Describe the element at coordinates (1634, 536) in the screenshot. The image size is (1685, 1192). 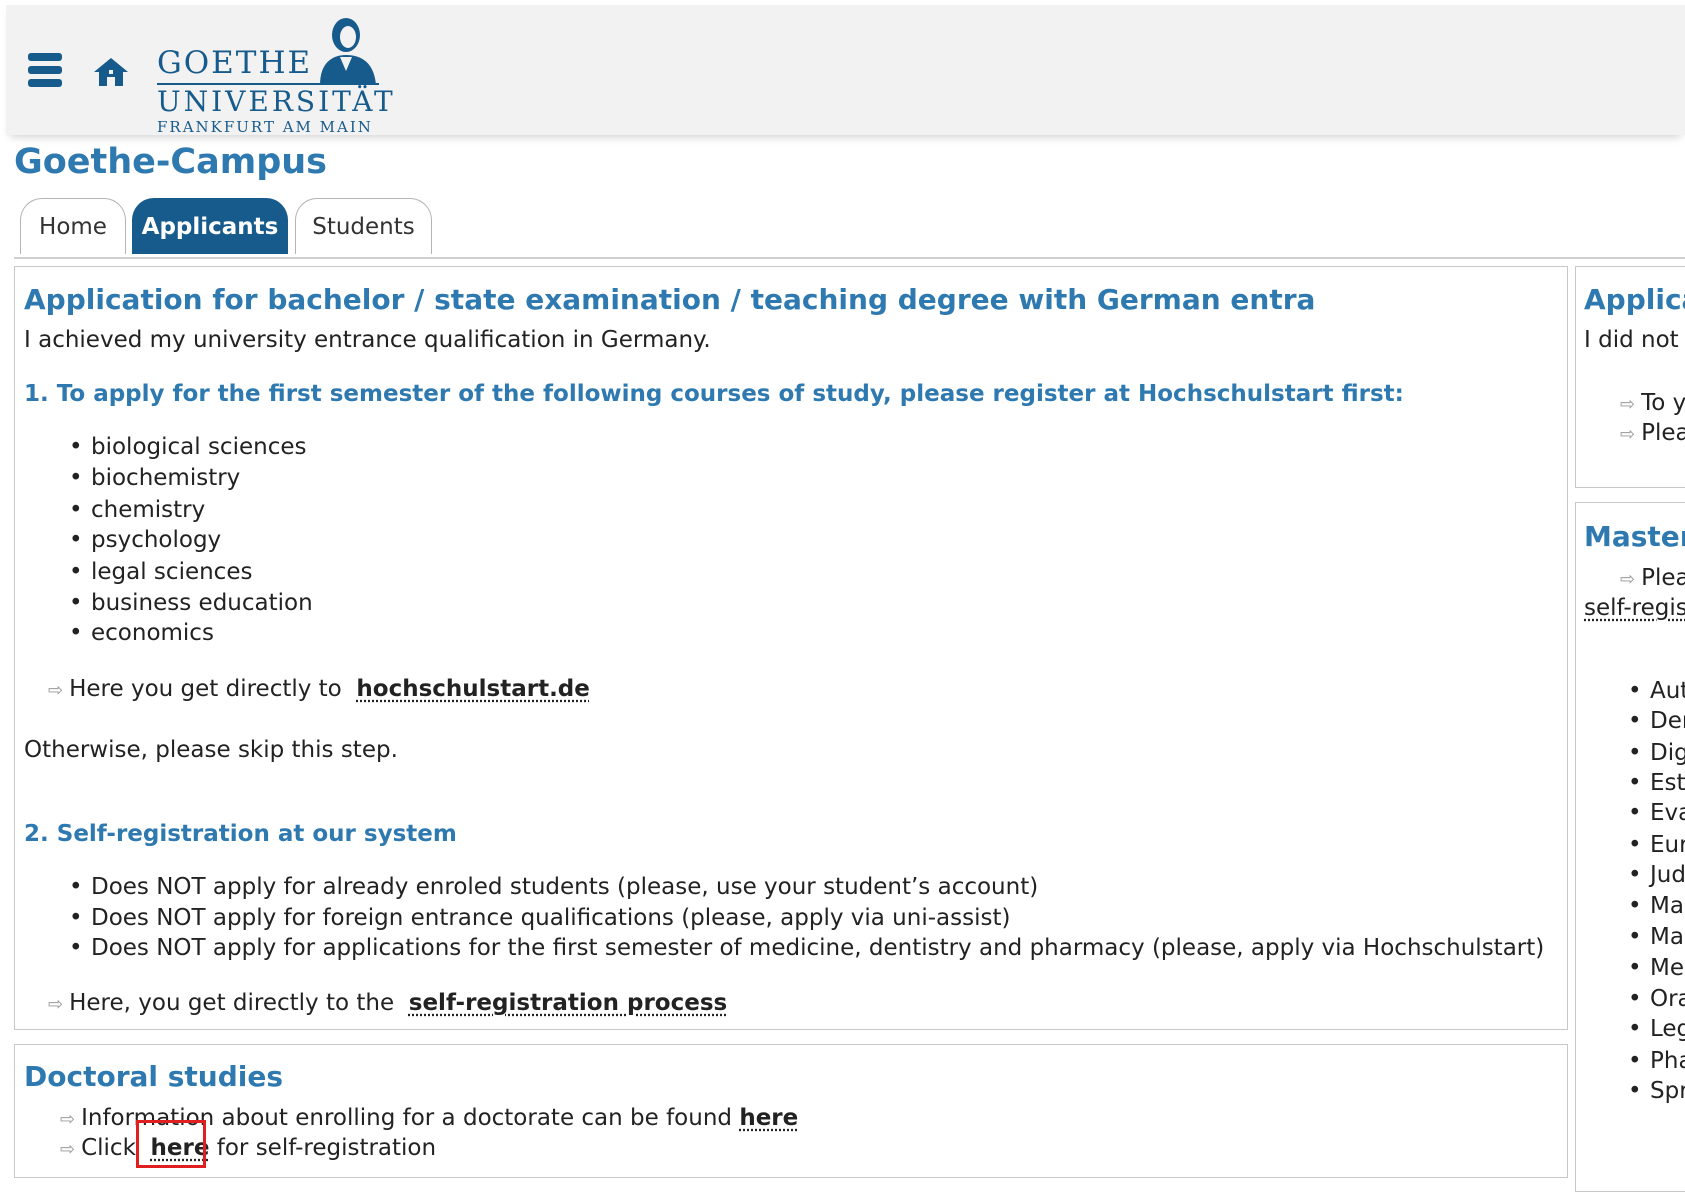
I see `master-title: Master` at that location.